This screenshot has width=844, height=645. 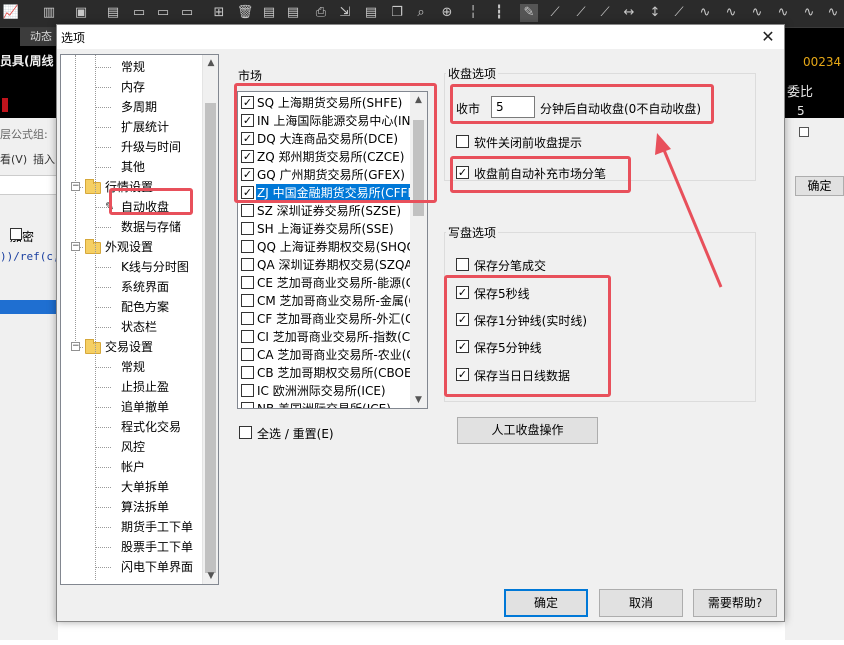 I want to click on pen-icon: ✎, so click(x=529, y=13).